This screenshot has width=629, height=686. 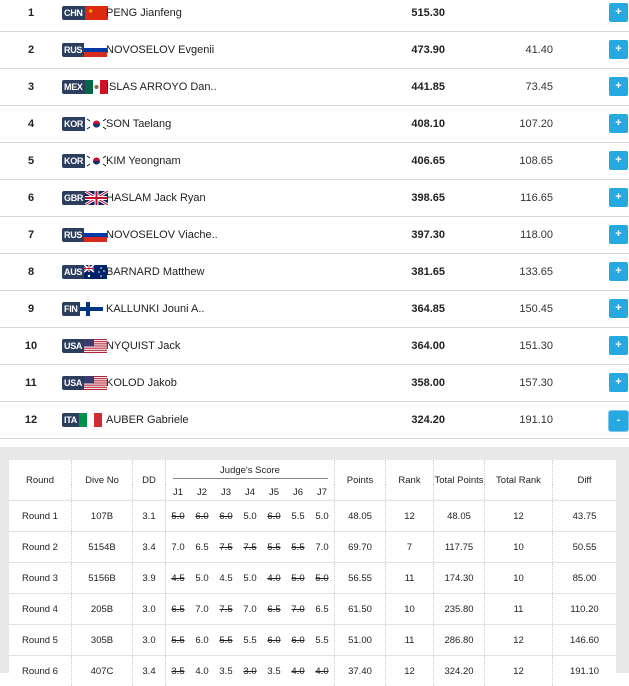 What do you see at coordinates (96, 87) in the screenshot?
I see `mex-flag-icon` at bounding box center [96, 87].